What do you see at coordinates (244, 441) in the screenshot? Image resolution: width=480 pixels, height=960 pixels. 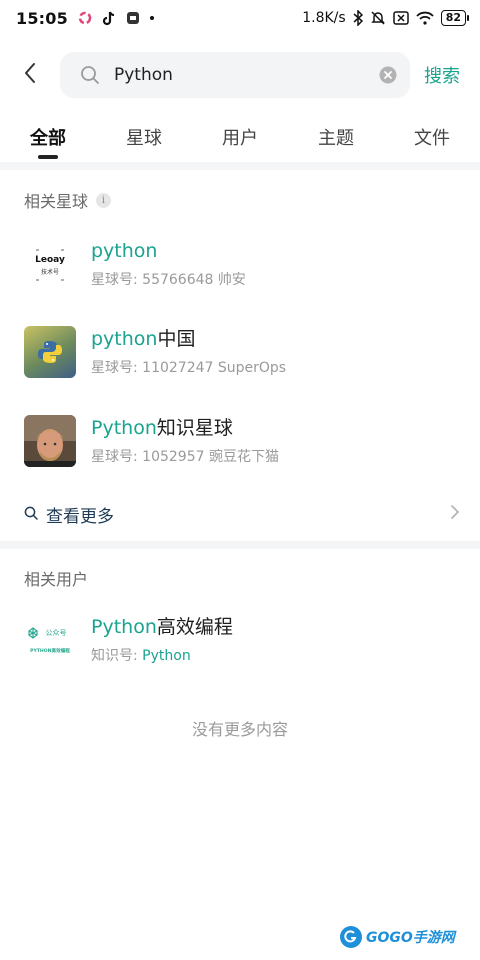 I see `planet-item: Python知识星球 星球号: 1052957 豌豆花下猫` at bounding box center [244, 441].